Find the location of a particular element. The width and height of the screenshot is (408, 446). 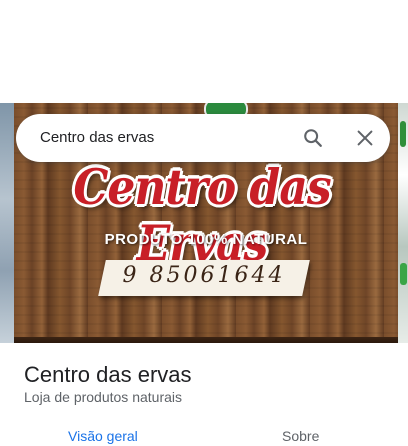

tab-overview: Visão geral is located at coordinates (103, 436).